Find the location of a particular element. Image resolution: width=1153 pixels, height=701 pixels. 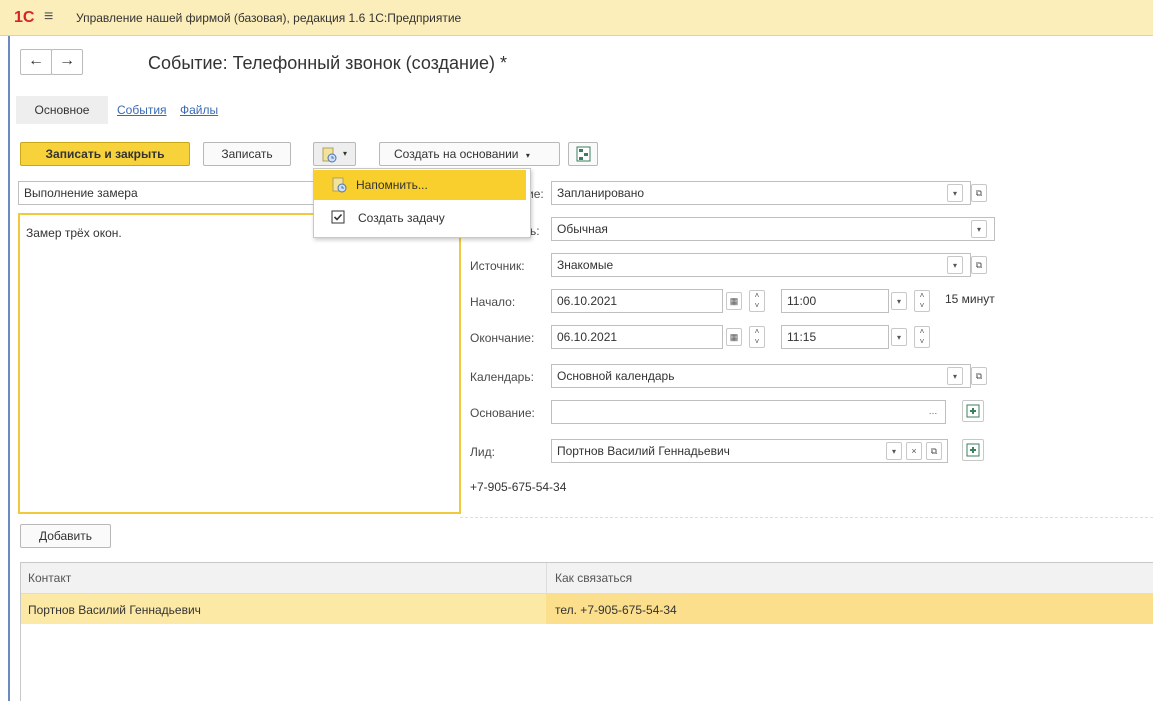

add-button: Добавить is located at coordinates (65, 536).